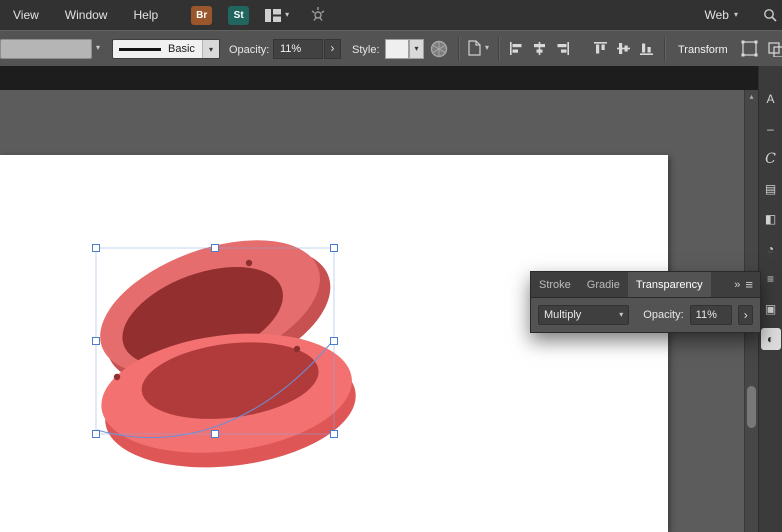 The width and height of the screenshot is (782, 532). What do you see at coordinates (298, 49) in the screenshot?
I see `opacity-input: 11%` at bounding box center [298, 49].